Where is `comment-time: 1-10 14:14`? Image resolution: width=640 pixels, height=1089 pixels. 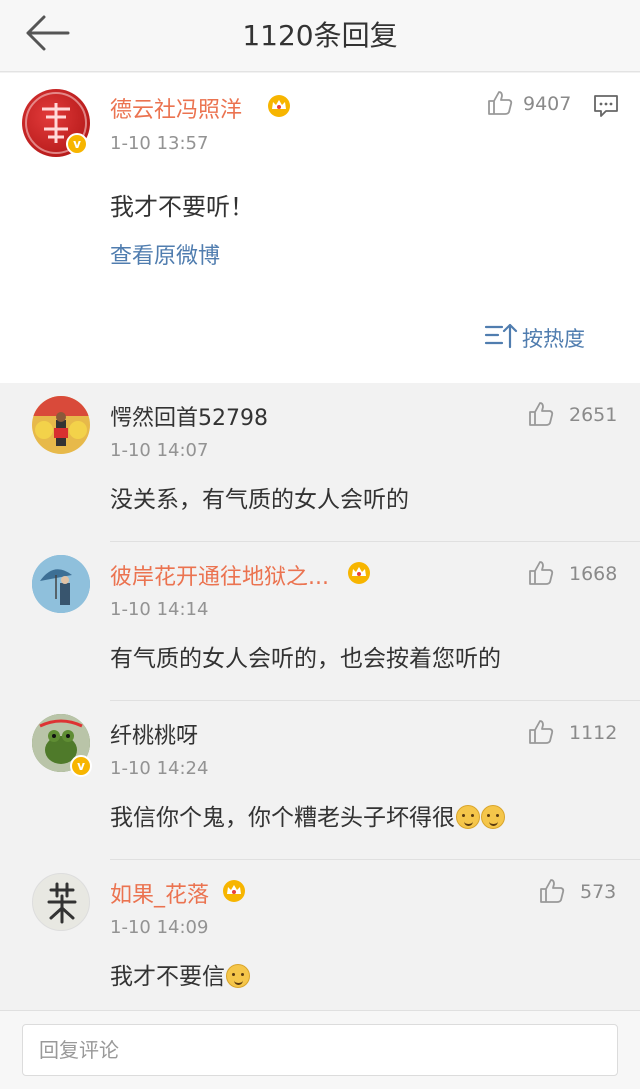
comment-time: 1-10 14:14 is located at coordinates (159, 609).